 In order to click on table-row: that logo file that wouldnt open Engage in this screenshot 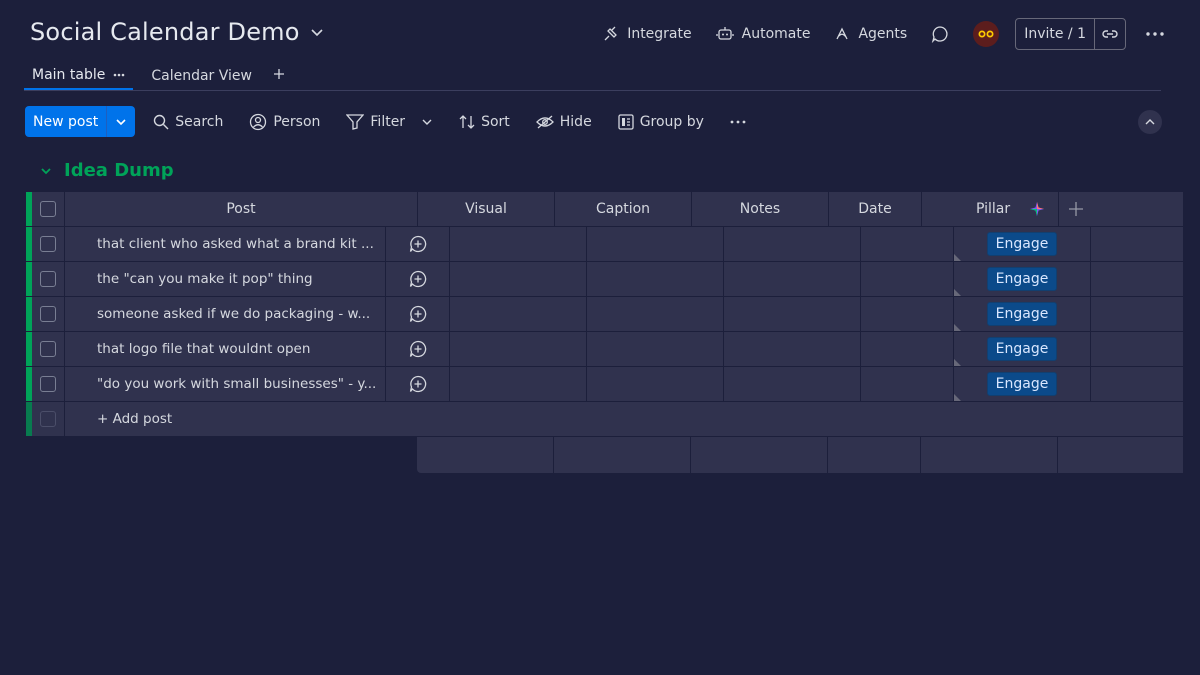, I will do `click(604, 349)`.